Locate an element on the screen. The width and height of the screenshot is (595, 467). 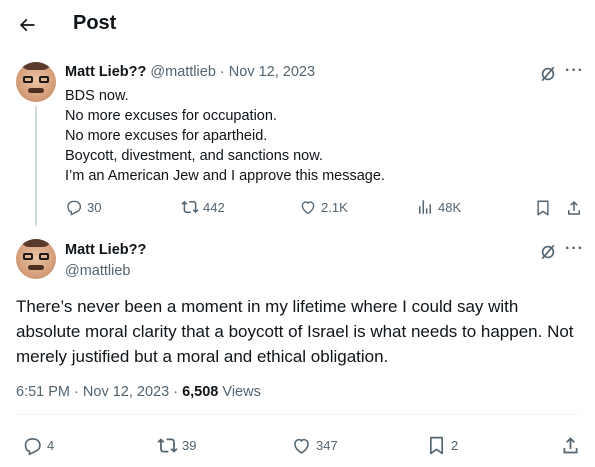
top-bar: Post is located at coordinates (297, 25).